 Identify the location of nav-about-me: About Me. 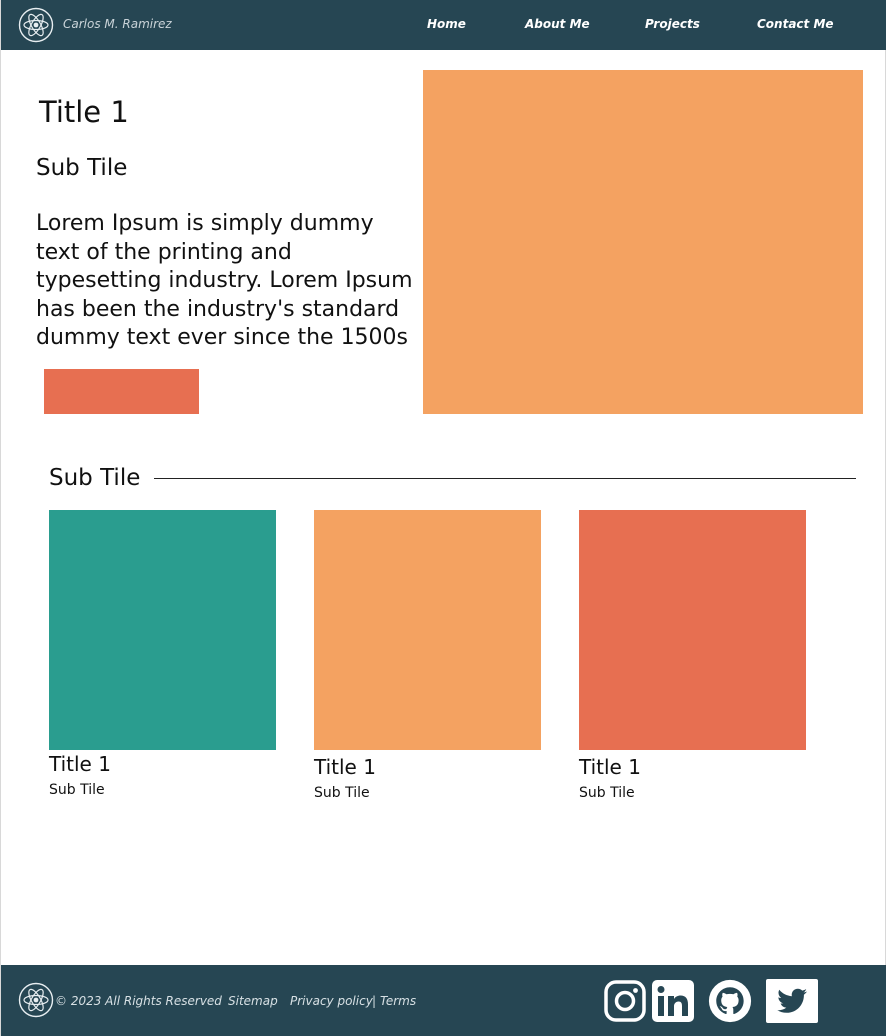
(557, 24).